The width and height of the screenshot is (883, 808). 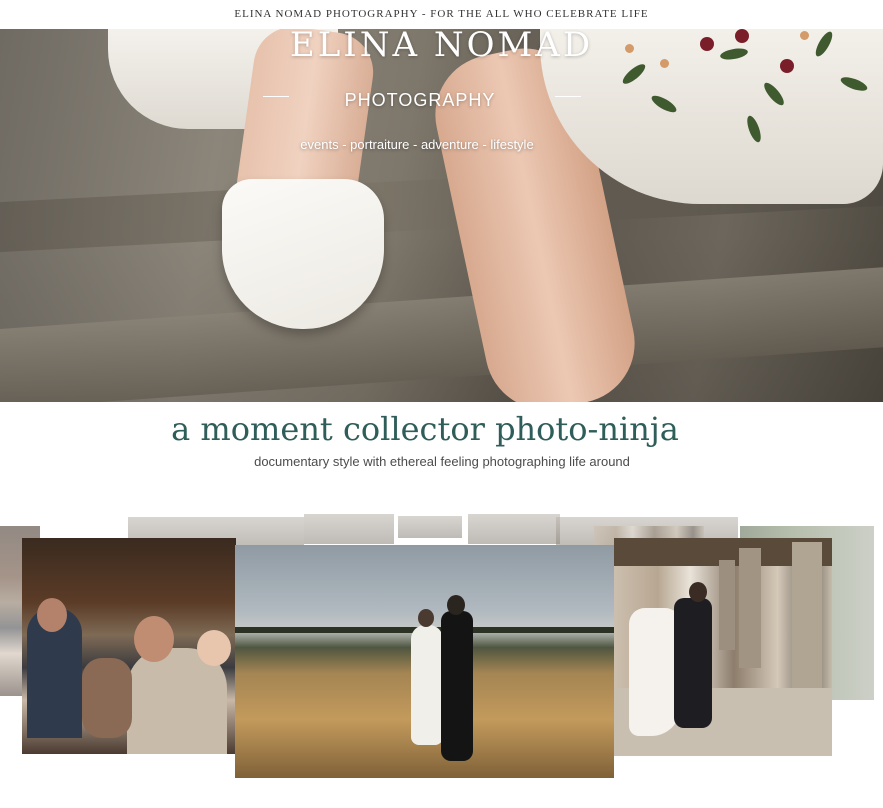 What do you see at coordinates (425, 429) in the screenshot?
I see `page-tagline: a moment collector photo-ninja` at bounding box center [425, 429].